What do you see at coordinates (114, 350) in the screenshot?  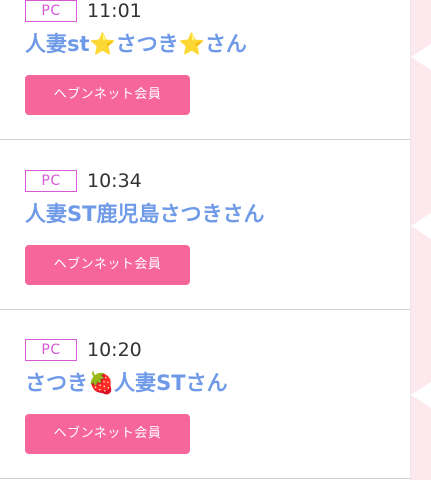 I see `visit-time: 10:20` at bounding box center [114, 350].